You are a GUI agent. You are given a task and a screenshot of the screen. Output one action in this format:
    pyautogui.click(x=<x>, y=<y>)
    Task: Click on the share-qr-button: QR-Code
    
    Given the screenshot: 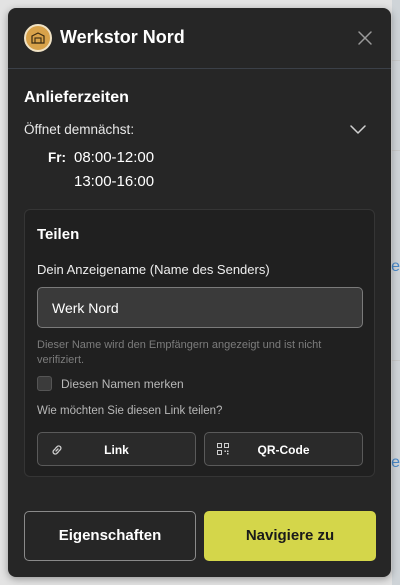 What is the action you would take?
    pyautogui.click(x=283, y=449)
    